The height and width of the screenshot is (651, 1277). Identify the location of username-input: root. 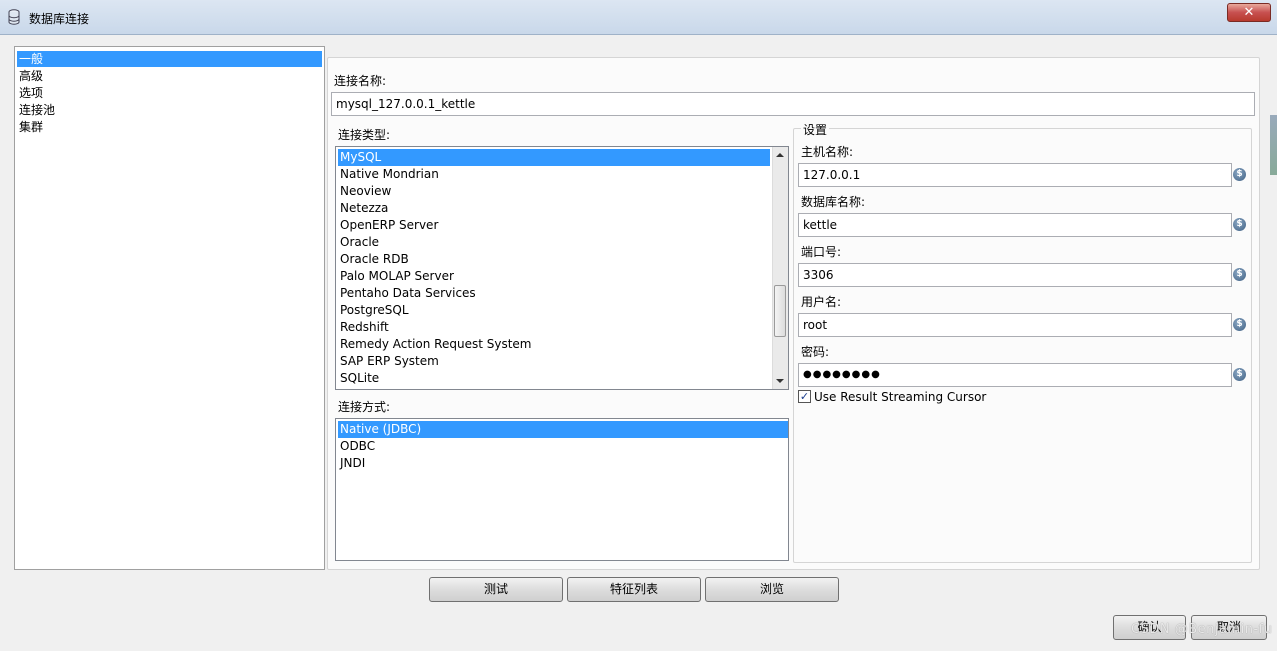
(1015, 325).